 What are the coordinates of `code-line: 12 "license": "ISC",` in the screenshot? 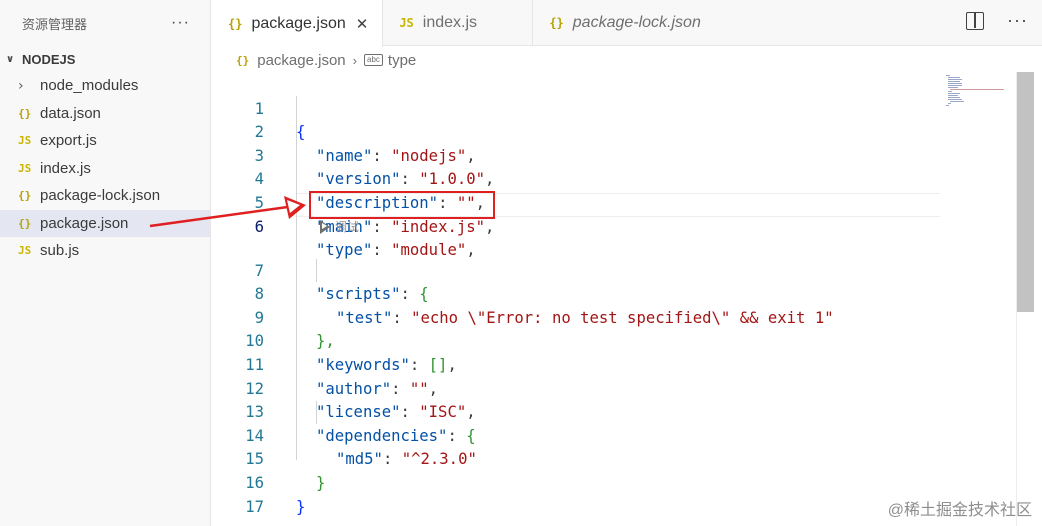 It's located at (577, 388).